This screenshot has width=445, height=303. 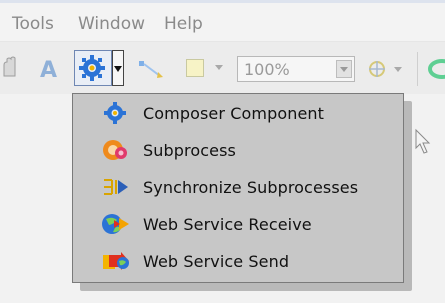 I want to click on fill-dropdown-icon, so click(x=219, y=68).